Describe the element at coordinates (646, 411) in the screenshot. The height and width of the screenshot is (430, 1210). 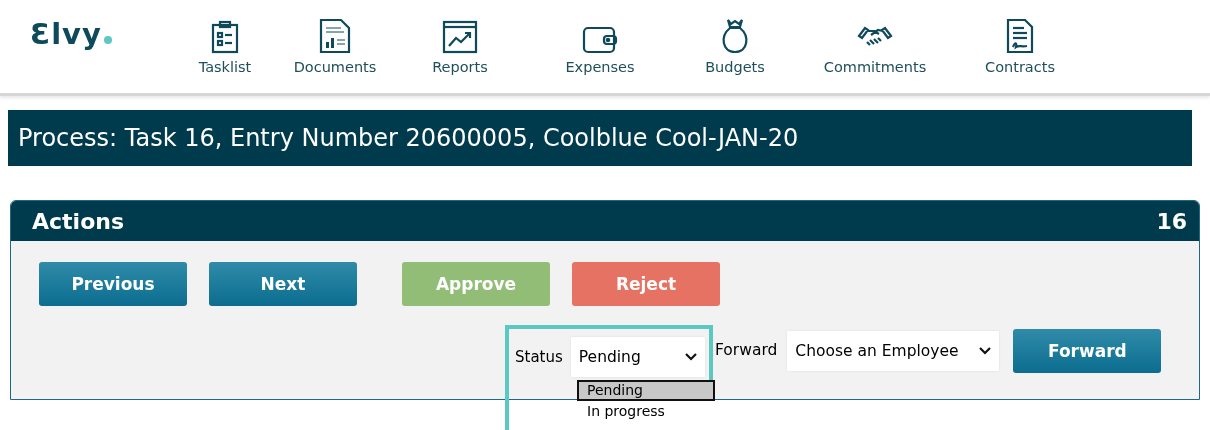
I see `dropdown-option: In progress` at that location.